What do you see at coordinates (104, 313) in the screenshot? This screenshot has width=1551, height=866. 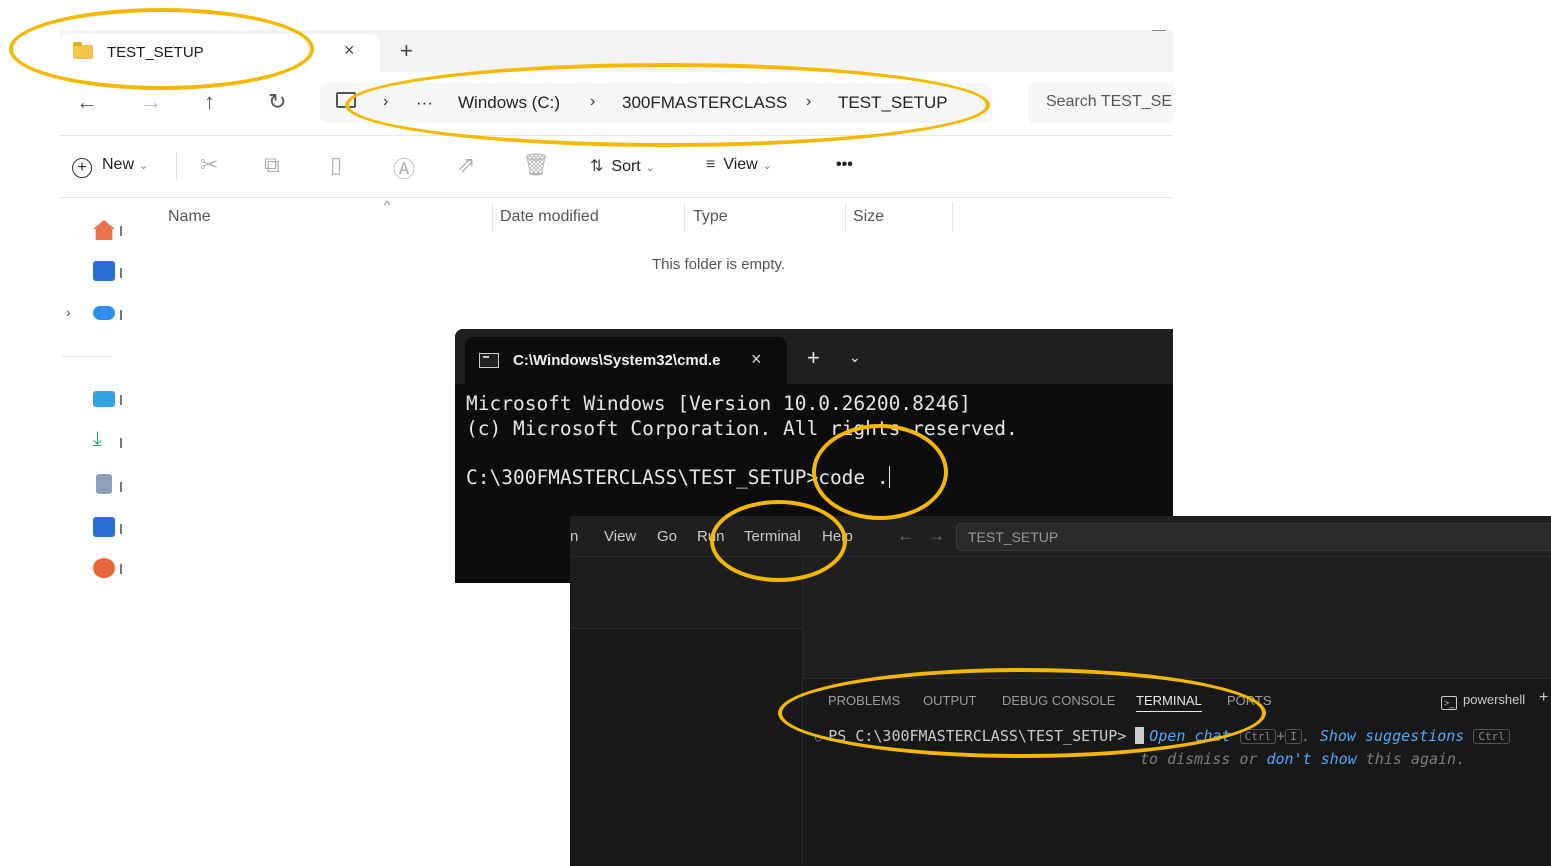 I see `onedrive-icon` at bounding box center [104, 313].